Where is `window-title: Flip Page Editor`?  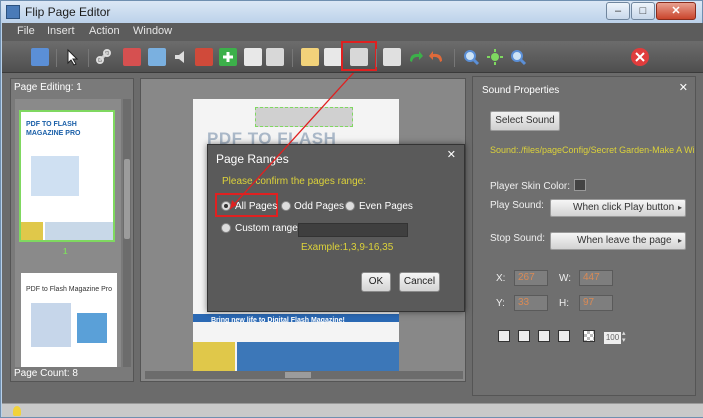 window-title: Flip Page Editor is located at coordinates (68, 12).